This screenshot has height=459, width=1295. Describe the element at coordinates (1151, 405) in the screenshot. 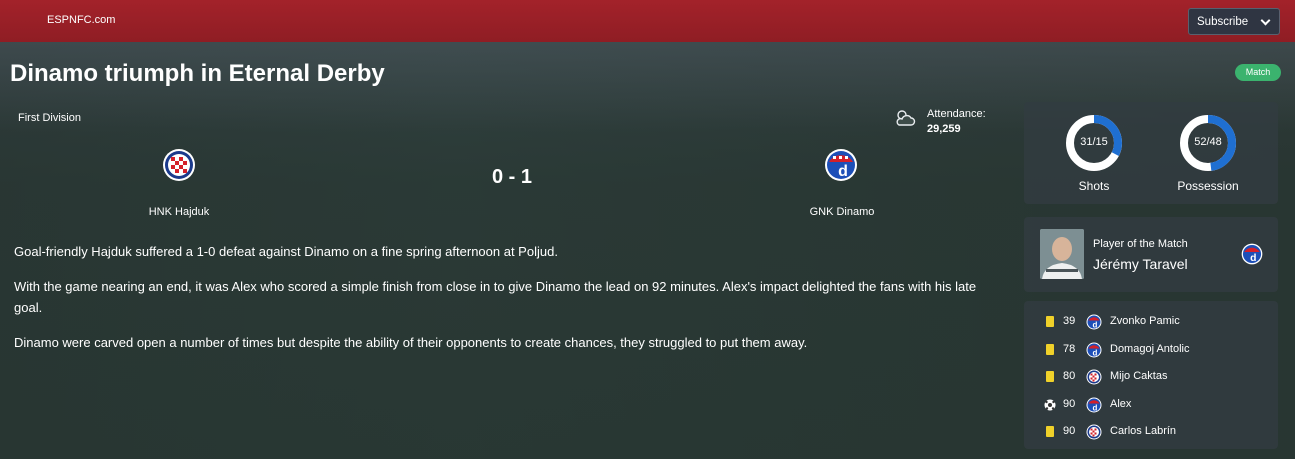

I see `event-row: 90 d Alex` at that location.